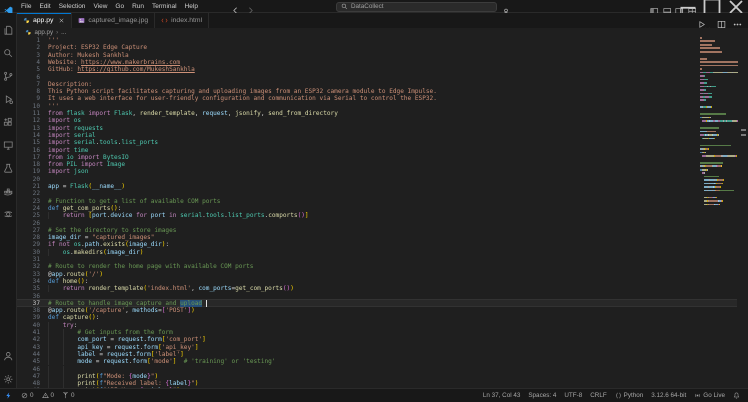 The image size is (748, 402). What do you see at coordinates (72, 135) in the screenshot?
I see `code-line: import serial` at bounding box center [72, 135].